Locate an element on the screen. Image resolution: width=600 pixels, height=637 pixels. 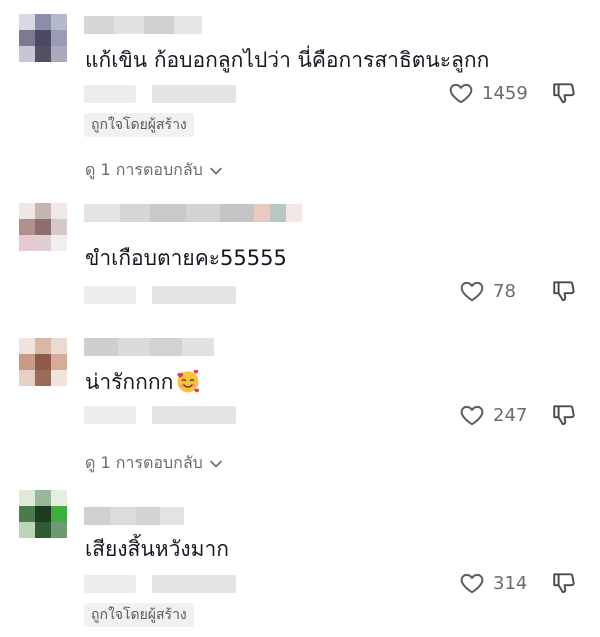
like-count: 1459 is located at coordinates (505, 93).